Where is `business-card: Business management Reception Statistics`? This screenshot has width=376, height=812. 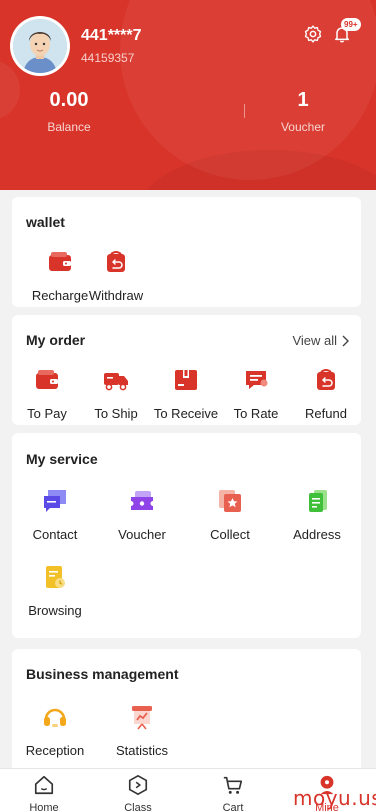
business-card: Business management Reception Statistics is located at coordinates (186, 711).